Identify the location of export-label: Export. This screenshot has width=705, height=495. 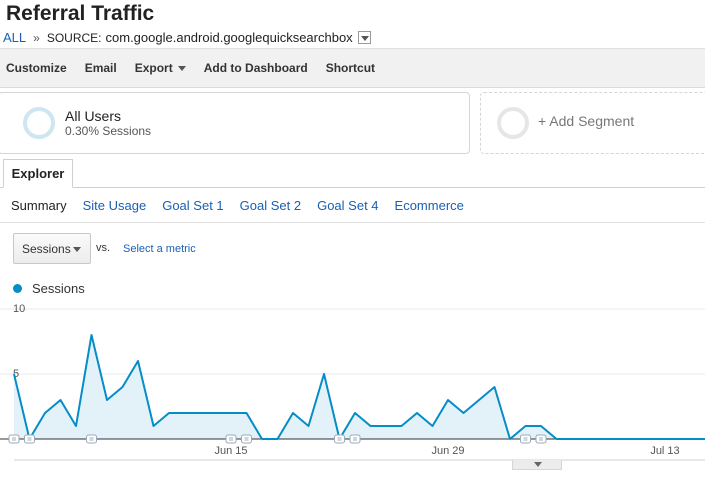
(153, 68).